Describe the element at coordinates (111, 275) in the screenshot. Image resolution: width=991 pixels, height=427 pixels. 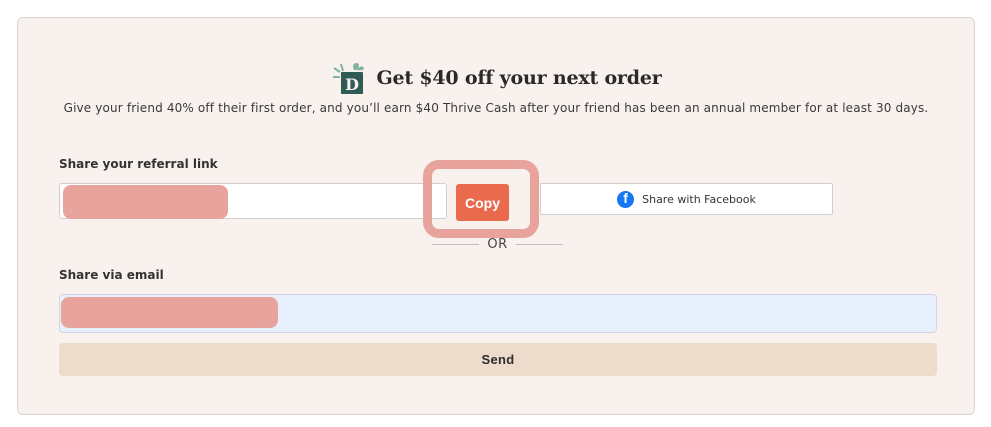
I see `email-share-label: Share via email` at that location.